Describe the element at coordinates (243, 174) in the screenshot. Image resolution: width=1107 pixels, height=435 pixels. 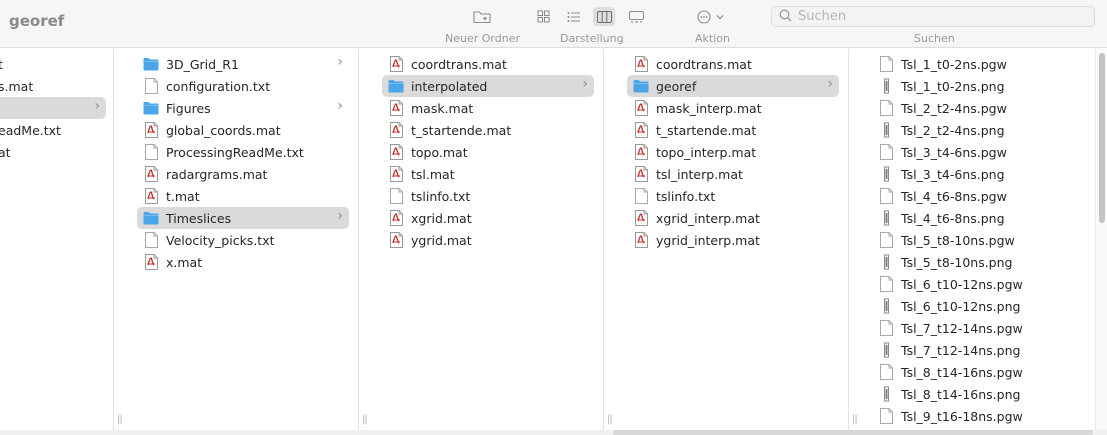
I see `file-row: radargrams.mat` at that location.